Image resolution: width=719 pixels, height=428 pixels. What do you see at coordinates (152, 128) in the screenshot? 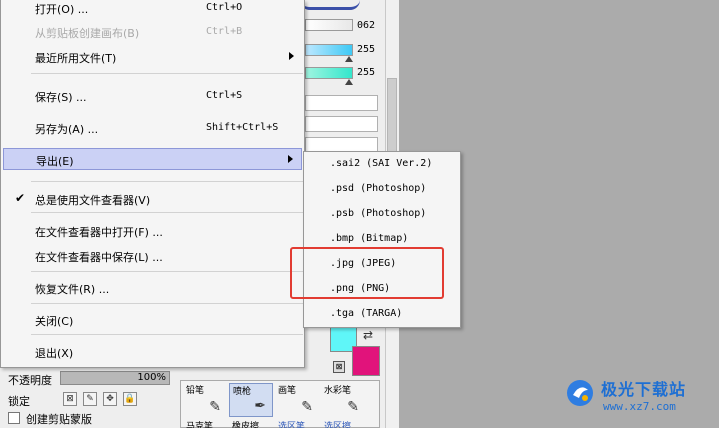
I see `menu-item-save-as: 另存为(A) ... Shift+Ctrl+S` at bounding box center [152, 128].